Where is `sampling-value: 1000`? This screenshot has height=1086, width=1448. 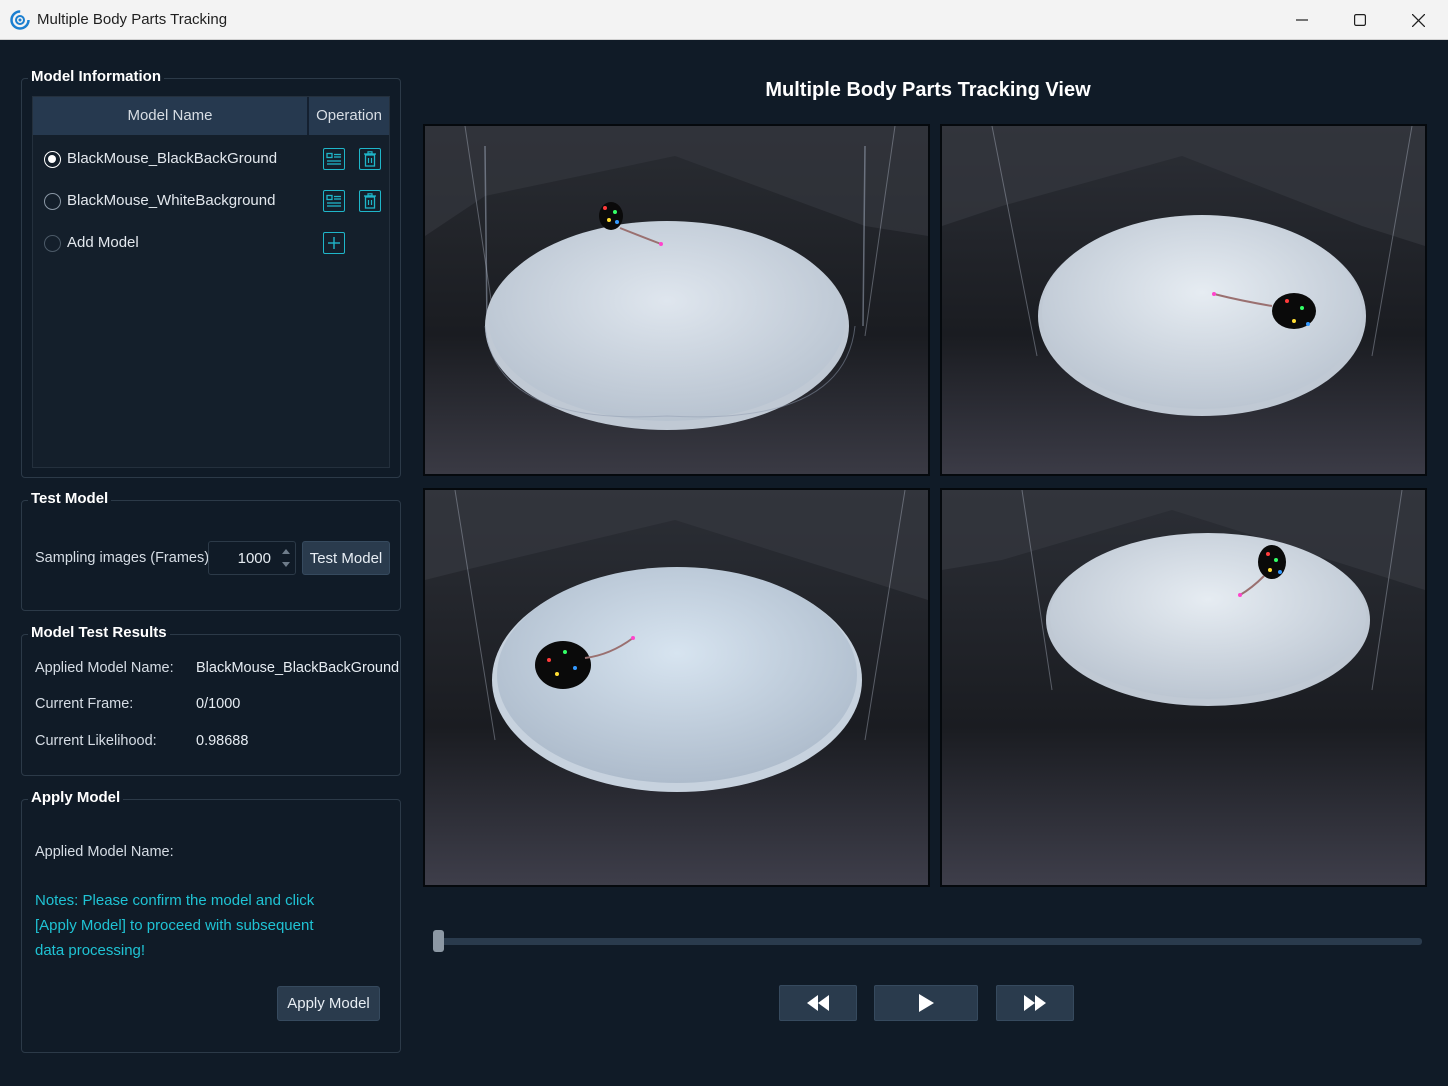
sampling-value: 1000 is located at coordinates (254, 558).